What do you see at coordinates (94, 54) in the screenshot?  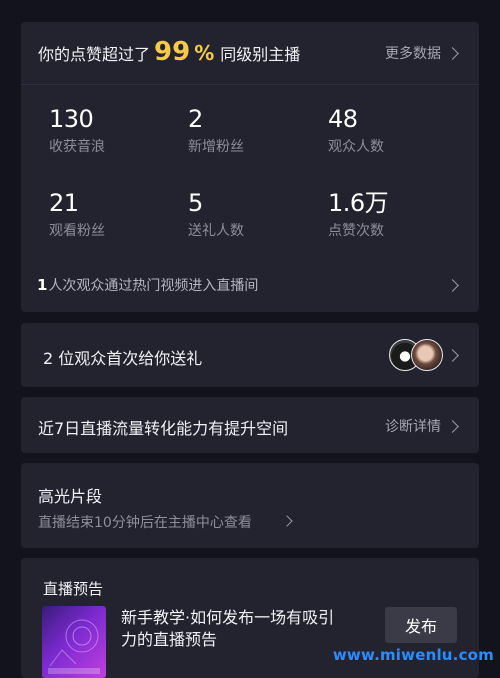 I see `summary-prefix: 你的点赞超过了` at bounding box center [94, 54].